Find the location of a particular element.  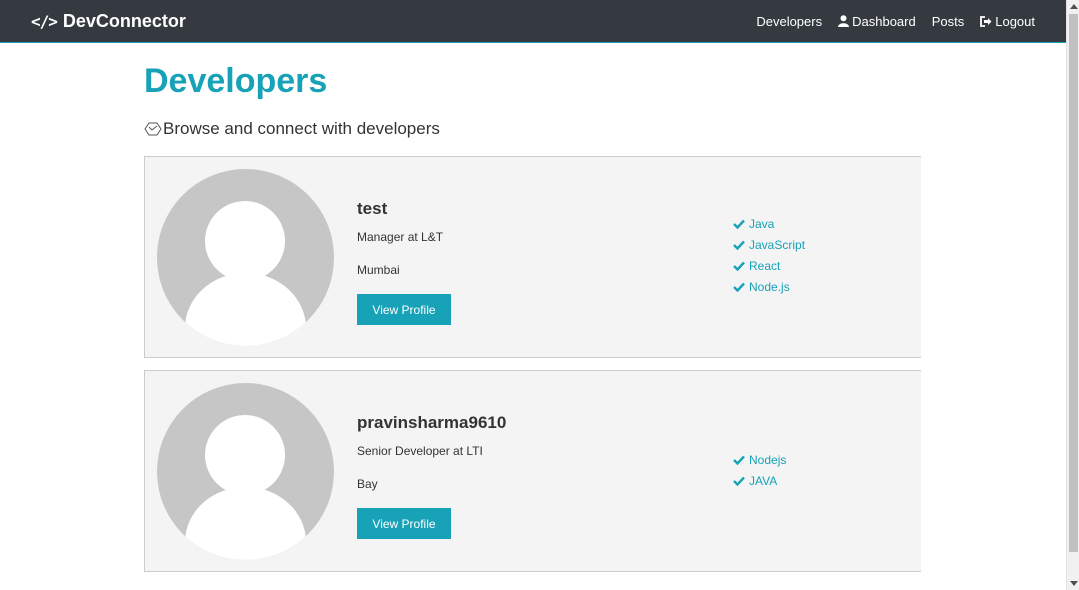

skill-label: React is located at coordinates (765, 265).